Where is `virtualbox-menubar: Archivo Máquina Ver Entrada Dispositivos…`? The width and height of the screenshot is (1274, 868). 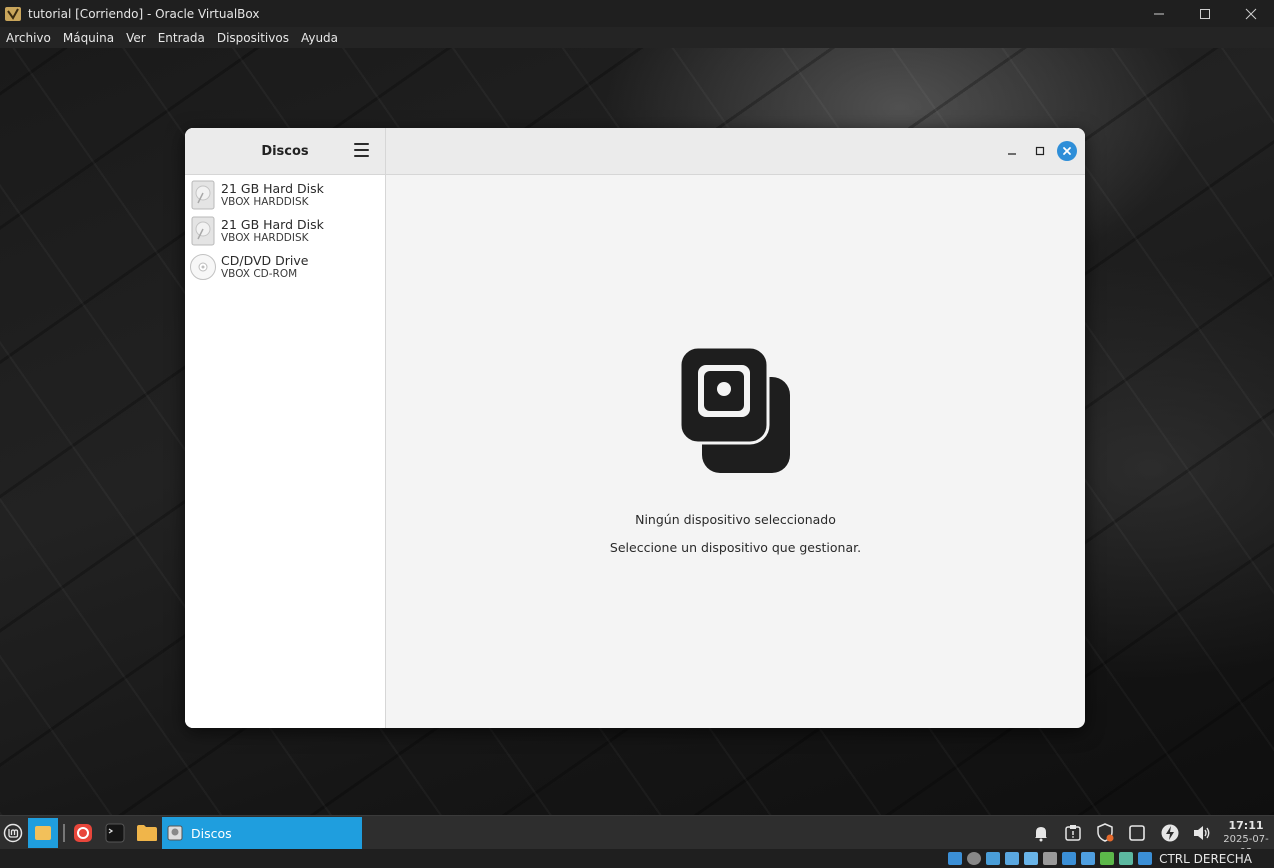 virtualbox-menubar: Archivo Máquina Ver Entrada Dispositivos… is located at coordinates (637, 37).